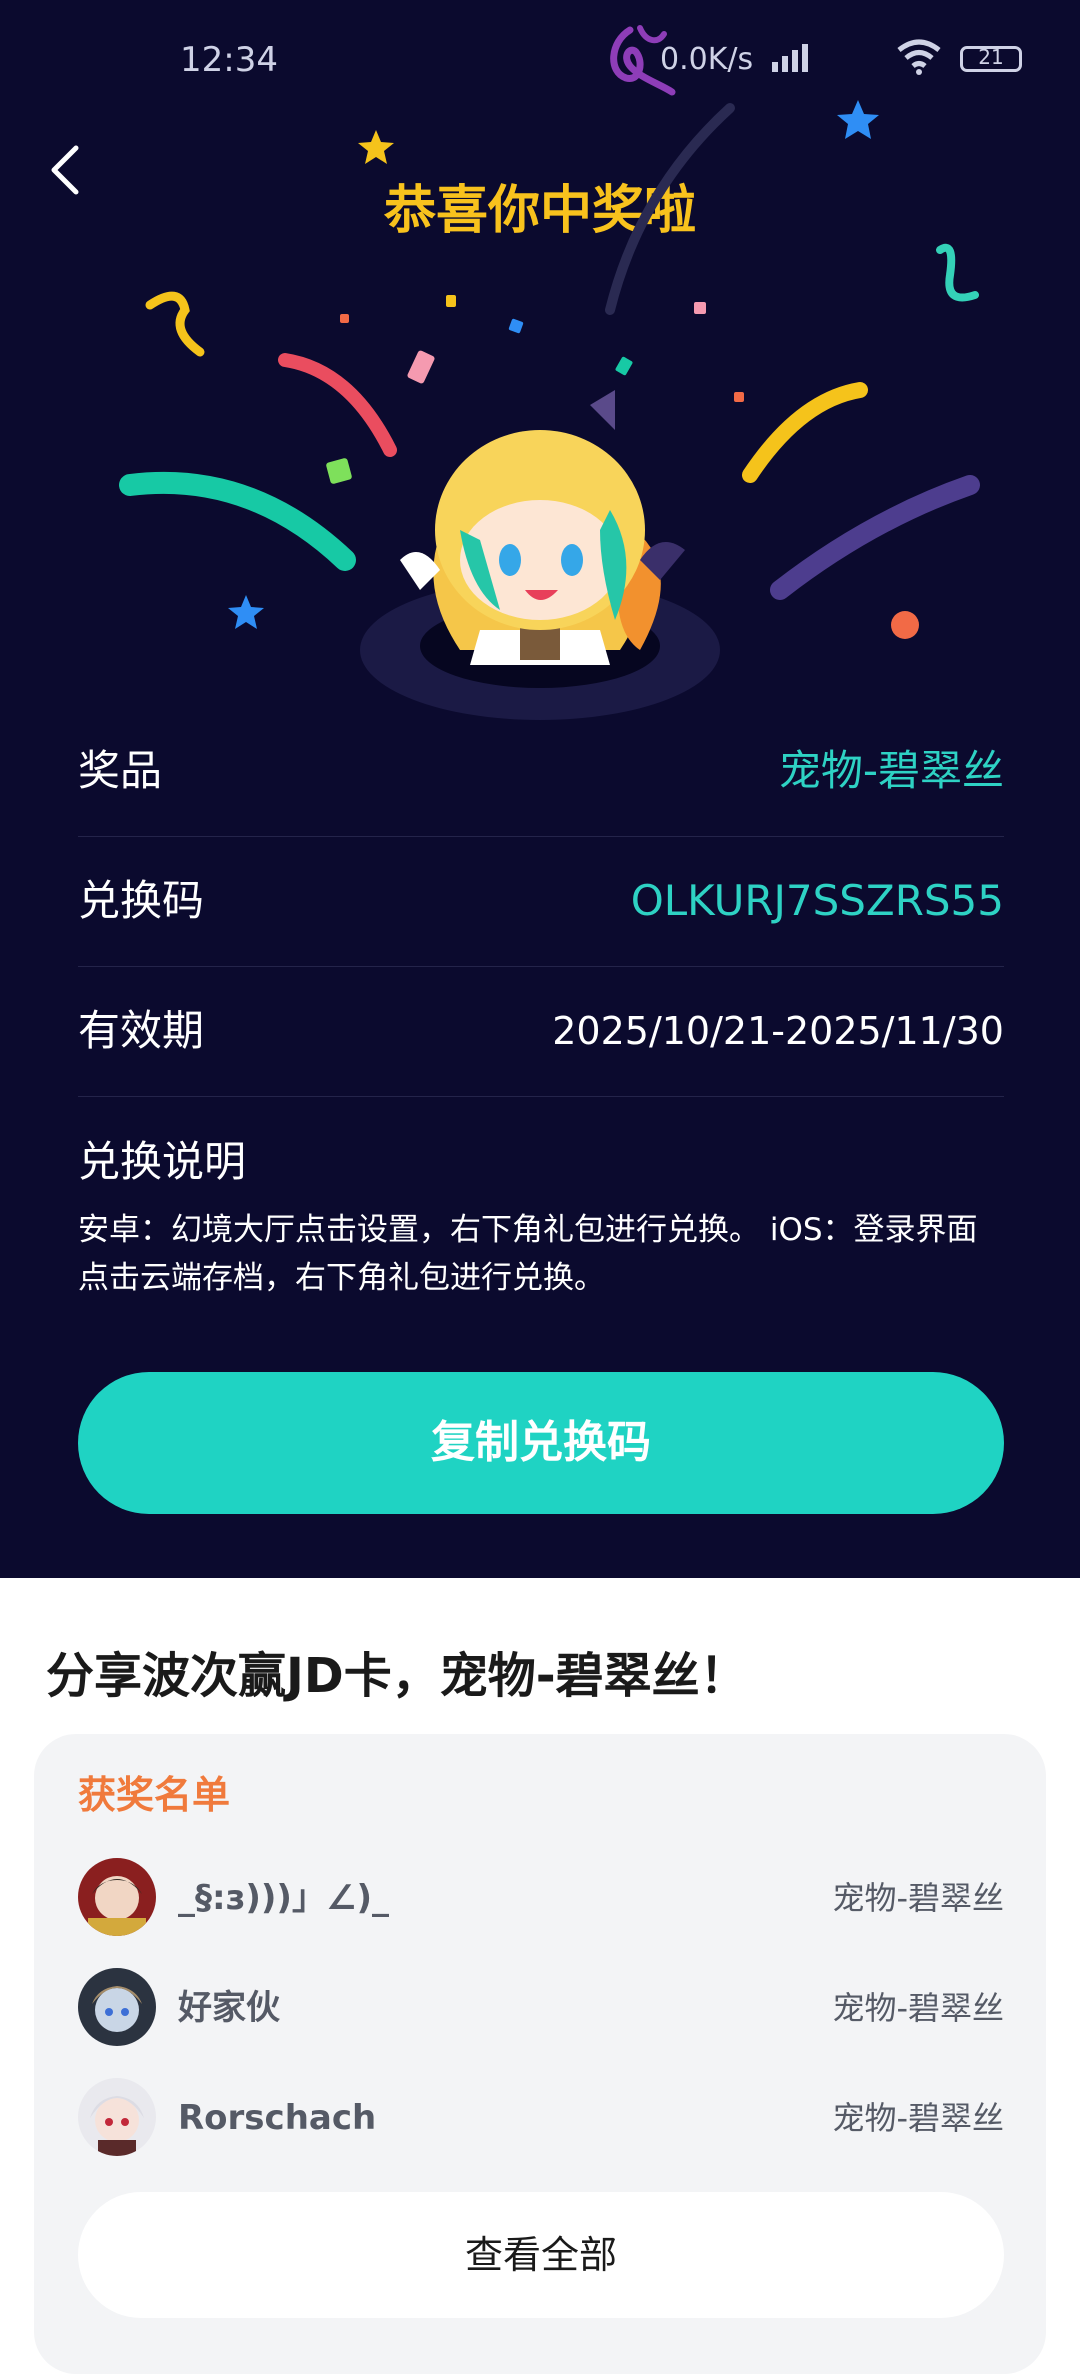 This screenshot has height=2374, width=1080. I want to click on copy-code-button: 复制兑换码, so click(541, 1443).